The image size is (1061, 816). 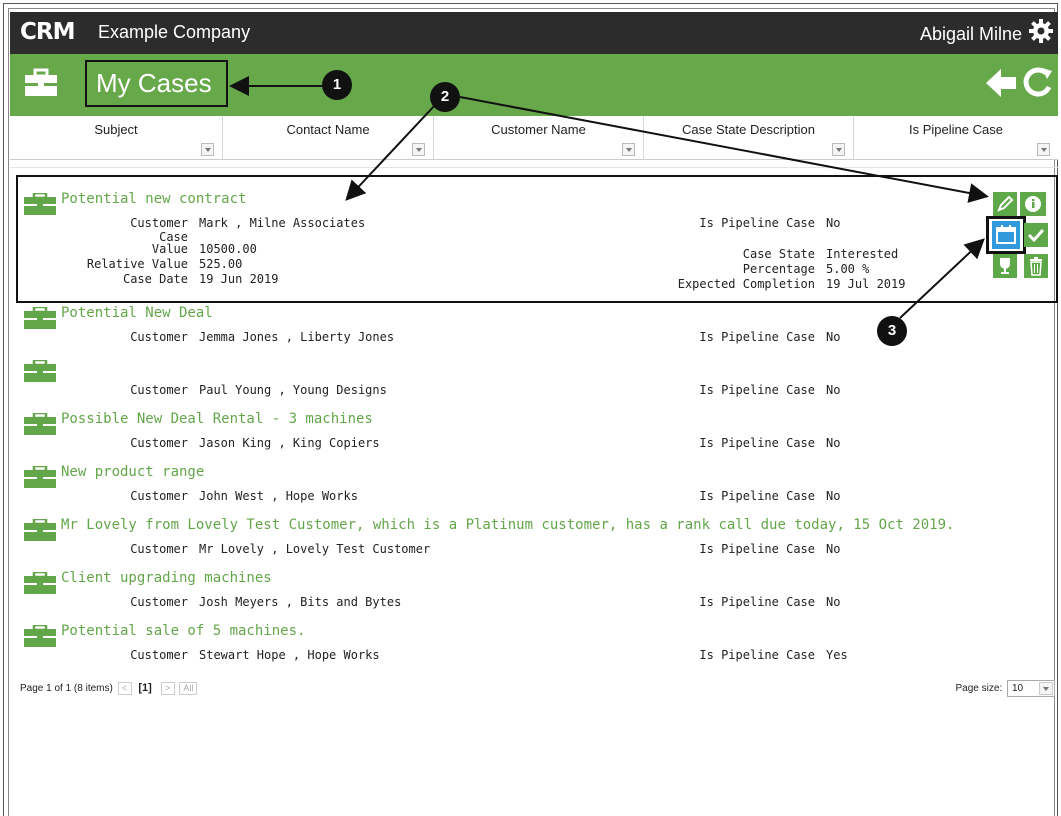 I want to click on chevron-down-icon, so click(x=1046, y=688).